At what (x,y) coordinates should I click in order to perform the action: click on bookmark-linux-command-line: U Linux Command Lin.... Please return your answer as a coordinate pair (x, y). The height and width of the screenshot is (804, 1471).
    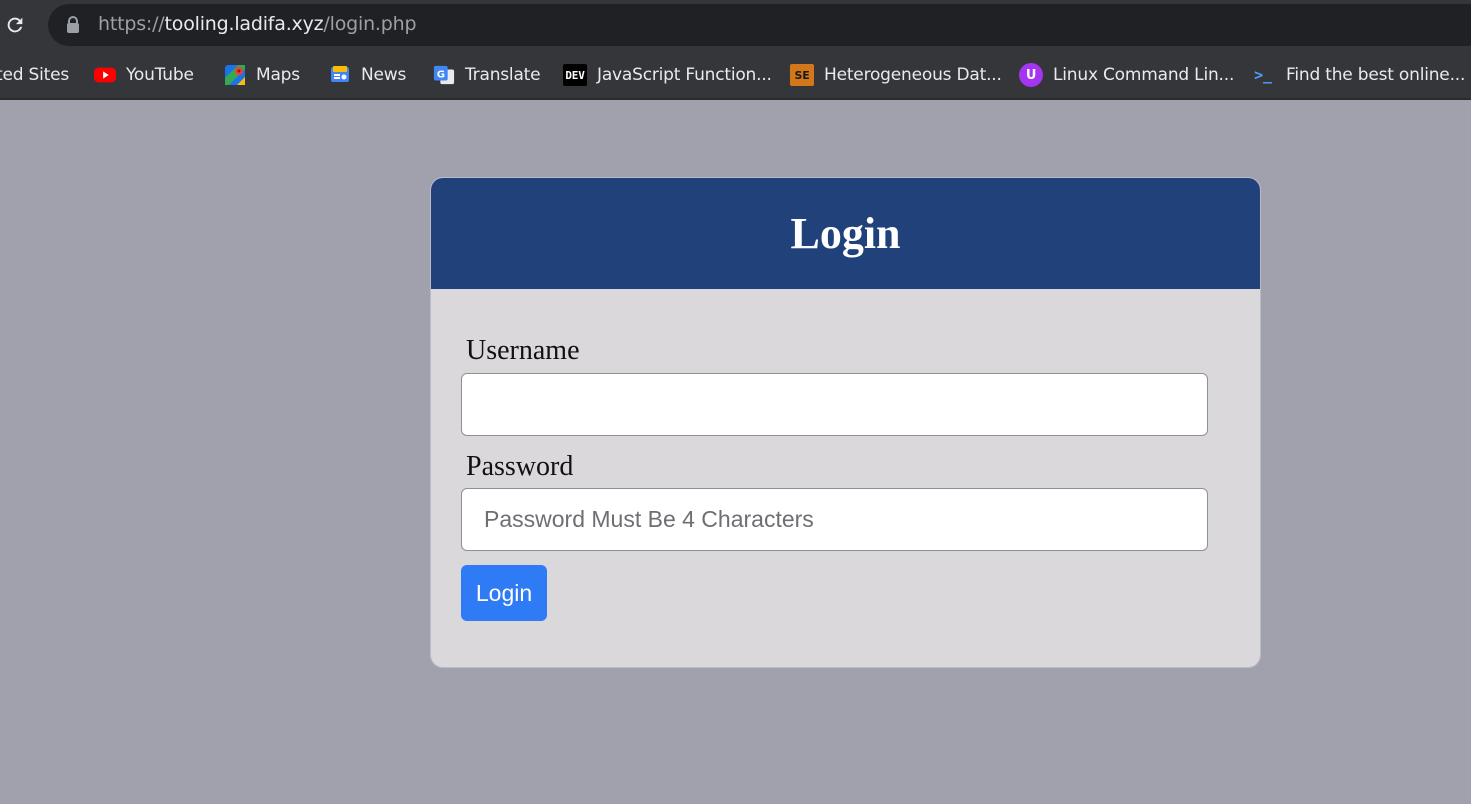
    Looking at the image, I should click on (1126, 75).